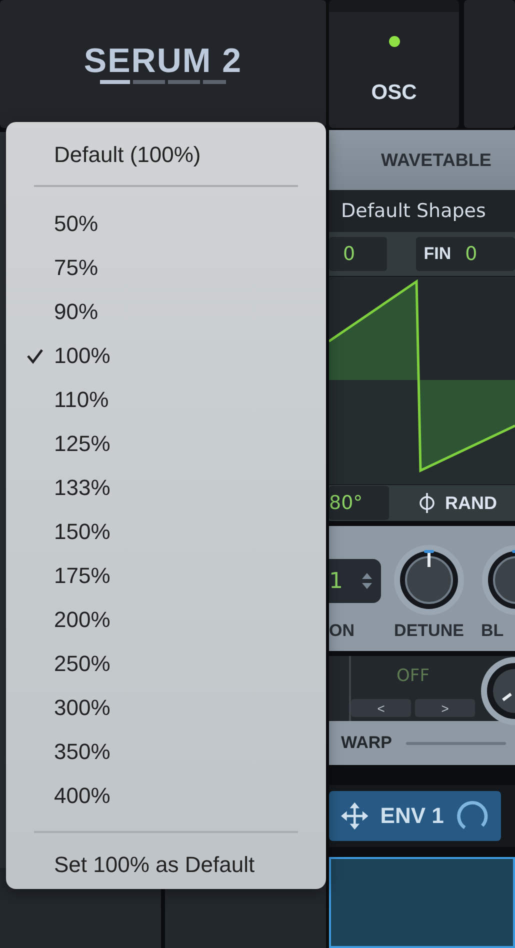  I want to click on unison-stepper: 1, so click(355, 581).